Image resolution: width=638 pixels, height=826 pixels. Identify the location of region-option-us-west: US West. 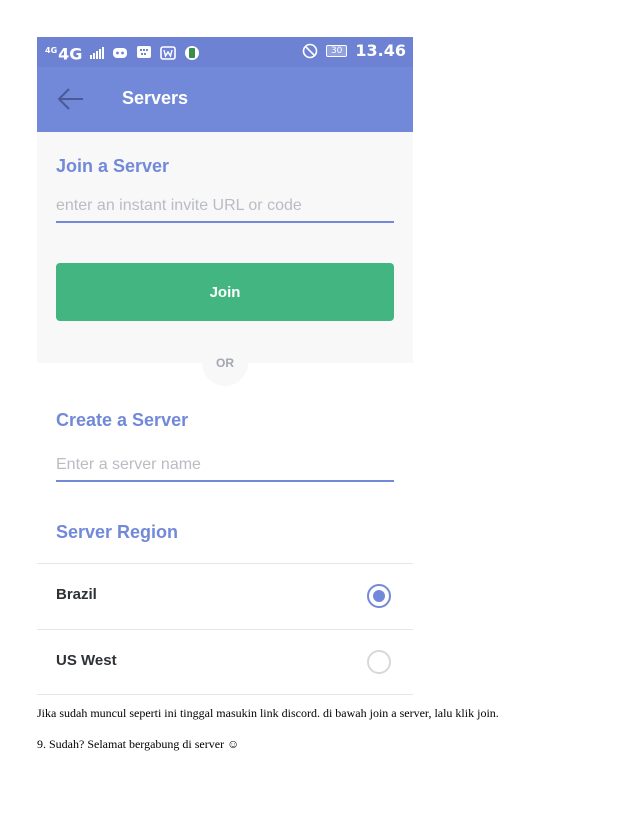
(225, 662).